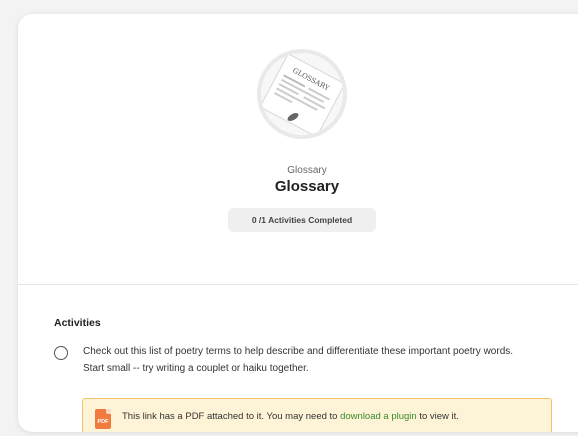 The image size is (578, 436). I want to click on glossary-document-image: GLOSSARY, so click(302, 94).